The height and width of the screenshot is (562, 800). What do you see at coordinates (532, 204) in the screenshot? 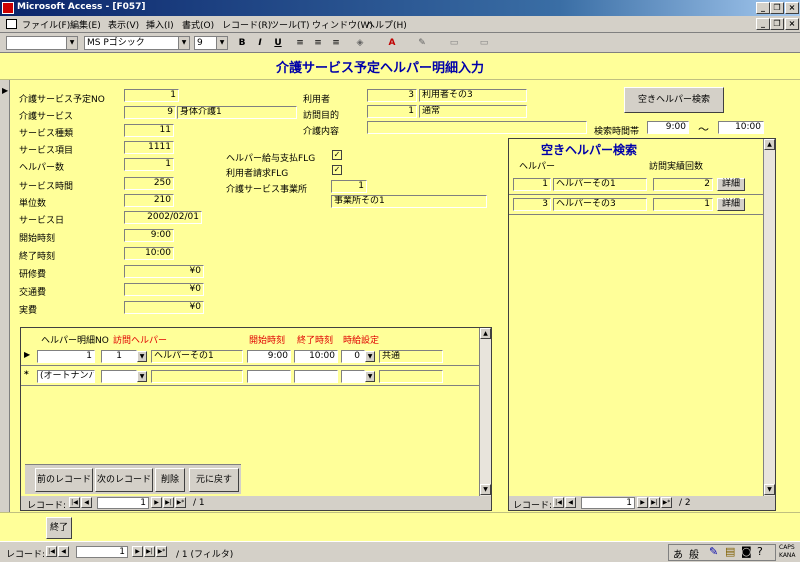
I see `helper-no-field: 3` at bounding box center [532, 204].